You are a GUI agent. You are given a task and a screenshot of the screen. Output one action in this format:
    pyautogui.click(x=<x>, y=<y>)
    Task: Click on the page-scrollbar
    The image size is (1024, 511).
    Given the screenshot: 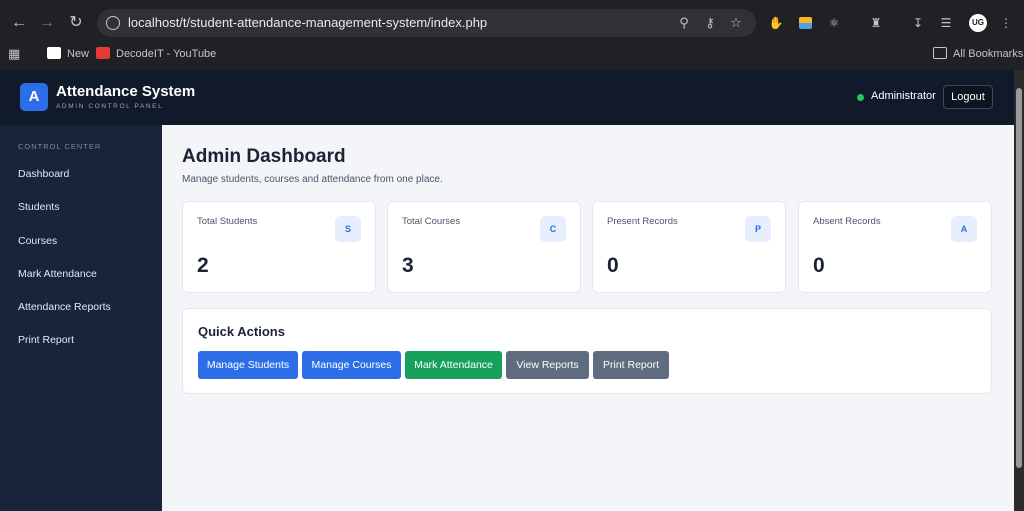 What is the action you would take?
    pyautogui.click(x=1019, y=290)
    